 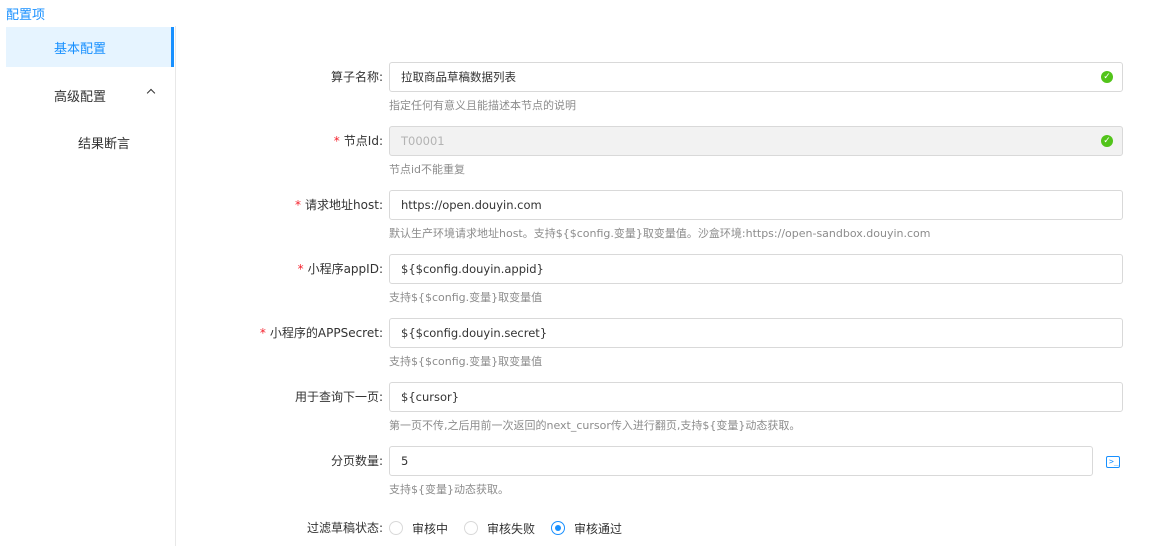 What do you see at coordinates (756, 141) in the screenshot?
I see `node-id-input: T00001 ✓` at bounding box center [756, 141].